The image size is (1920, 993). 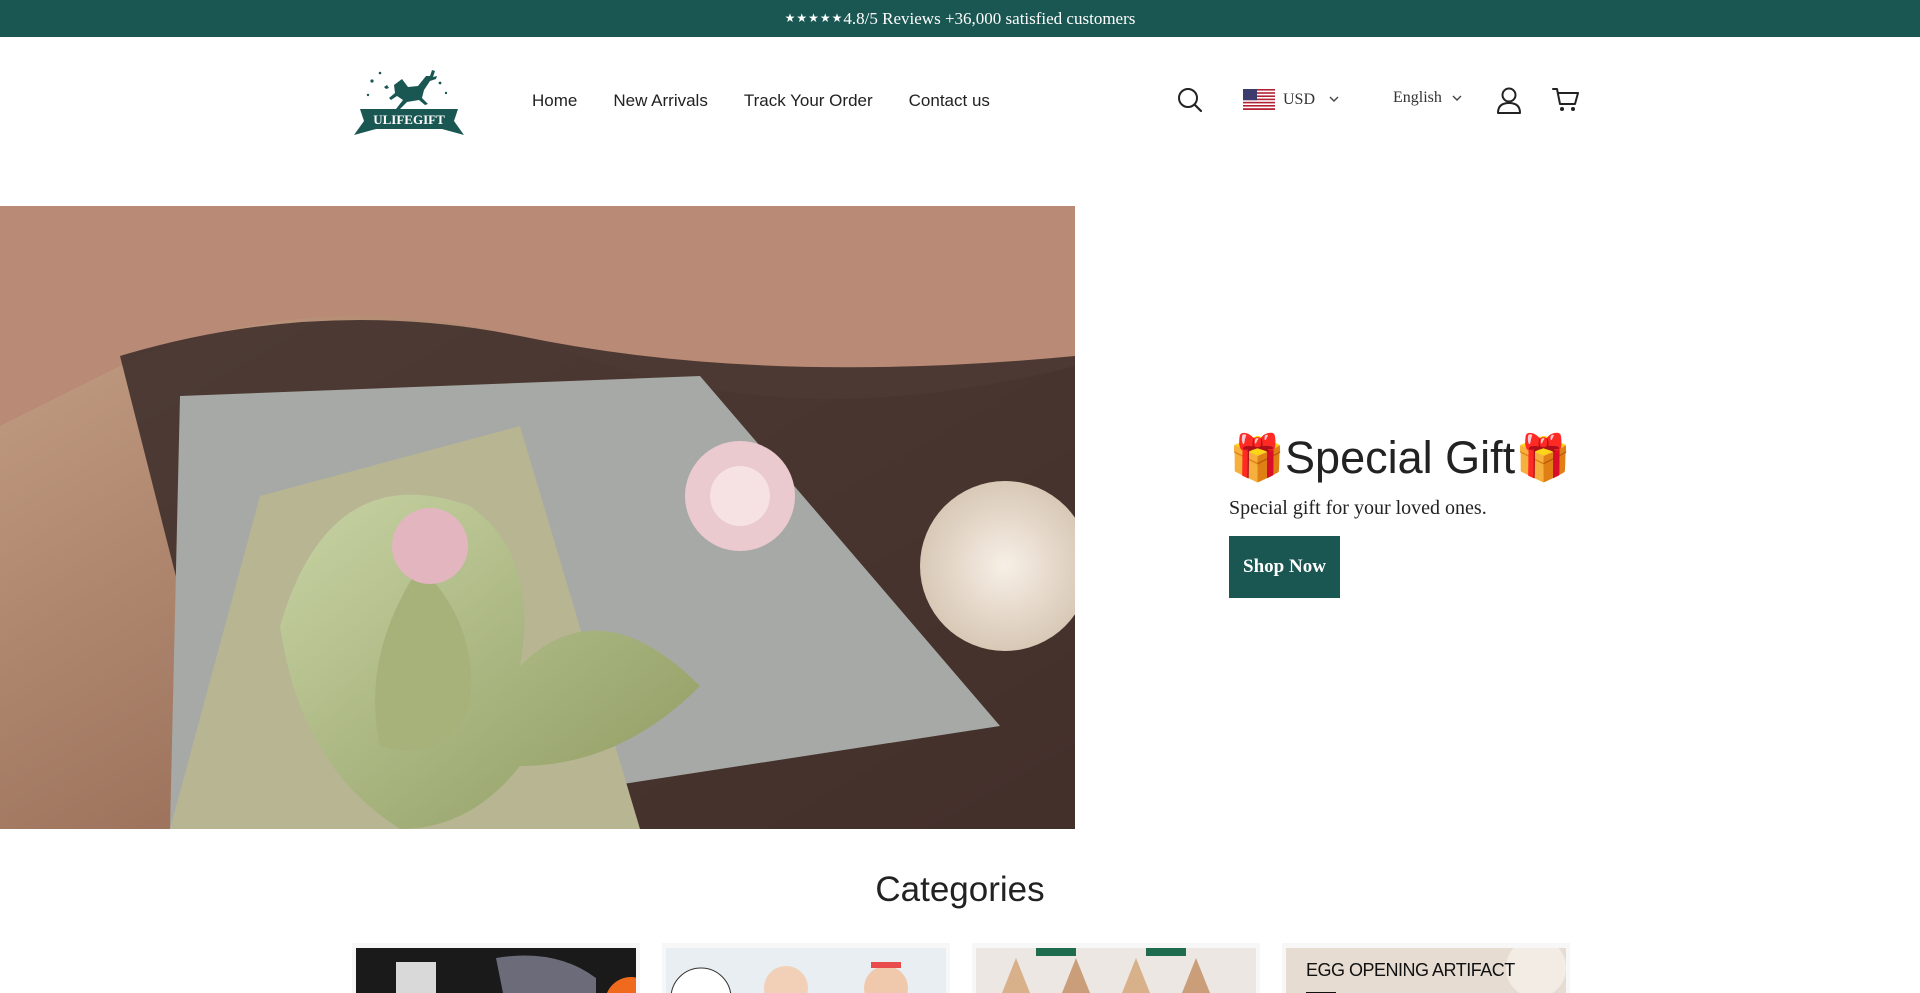 What do you see at coordinates (1284, 567) in the screenshot?
I see `shop-now-button: Shop Now` at bounding box center [1284, 567].